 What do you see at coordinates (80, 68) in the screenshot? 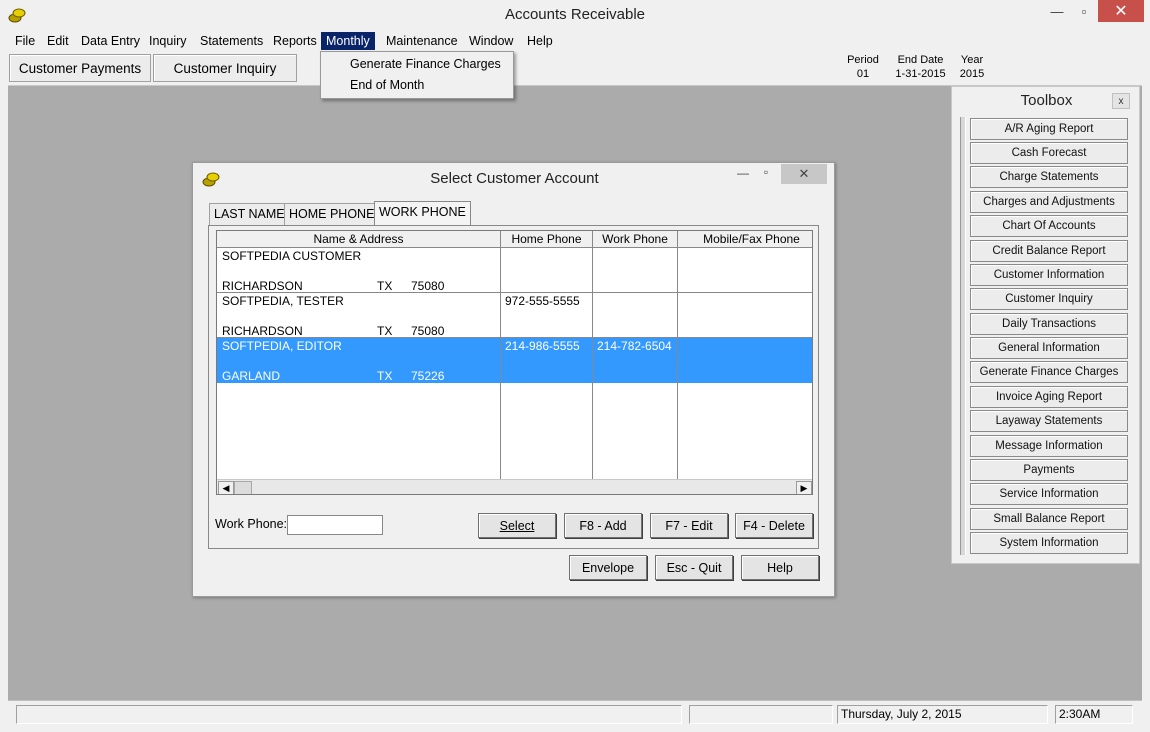
I see `customer-payments-button: Customer Payments` at bounding box center [80, 68].